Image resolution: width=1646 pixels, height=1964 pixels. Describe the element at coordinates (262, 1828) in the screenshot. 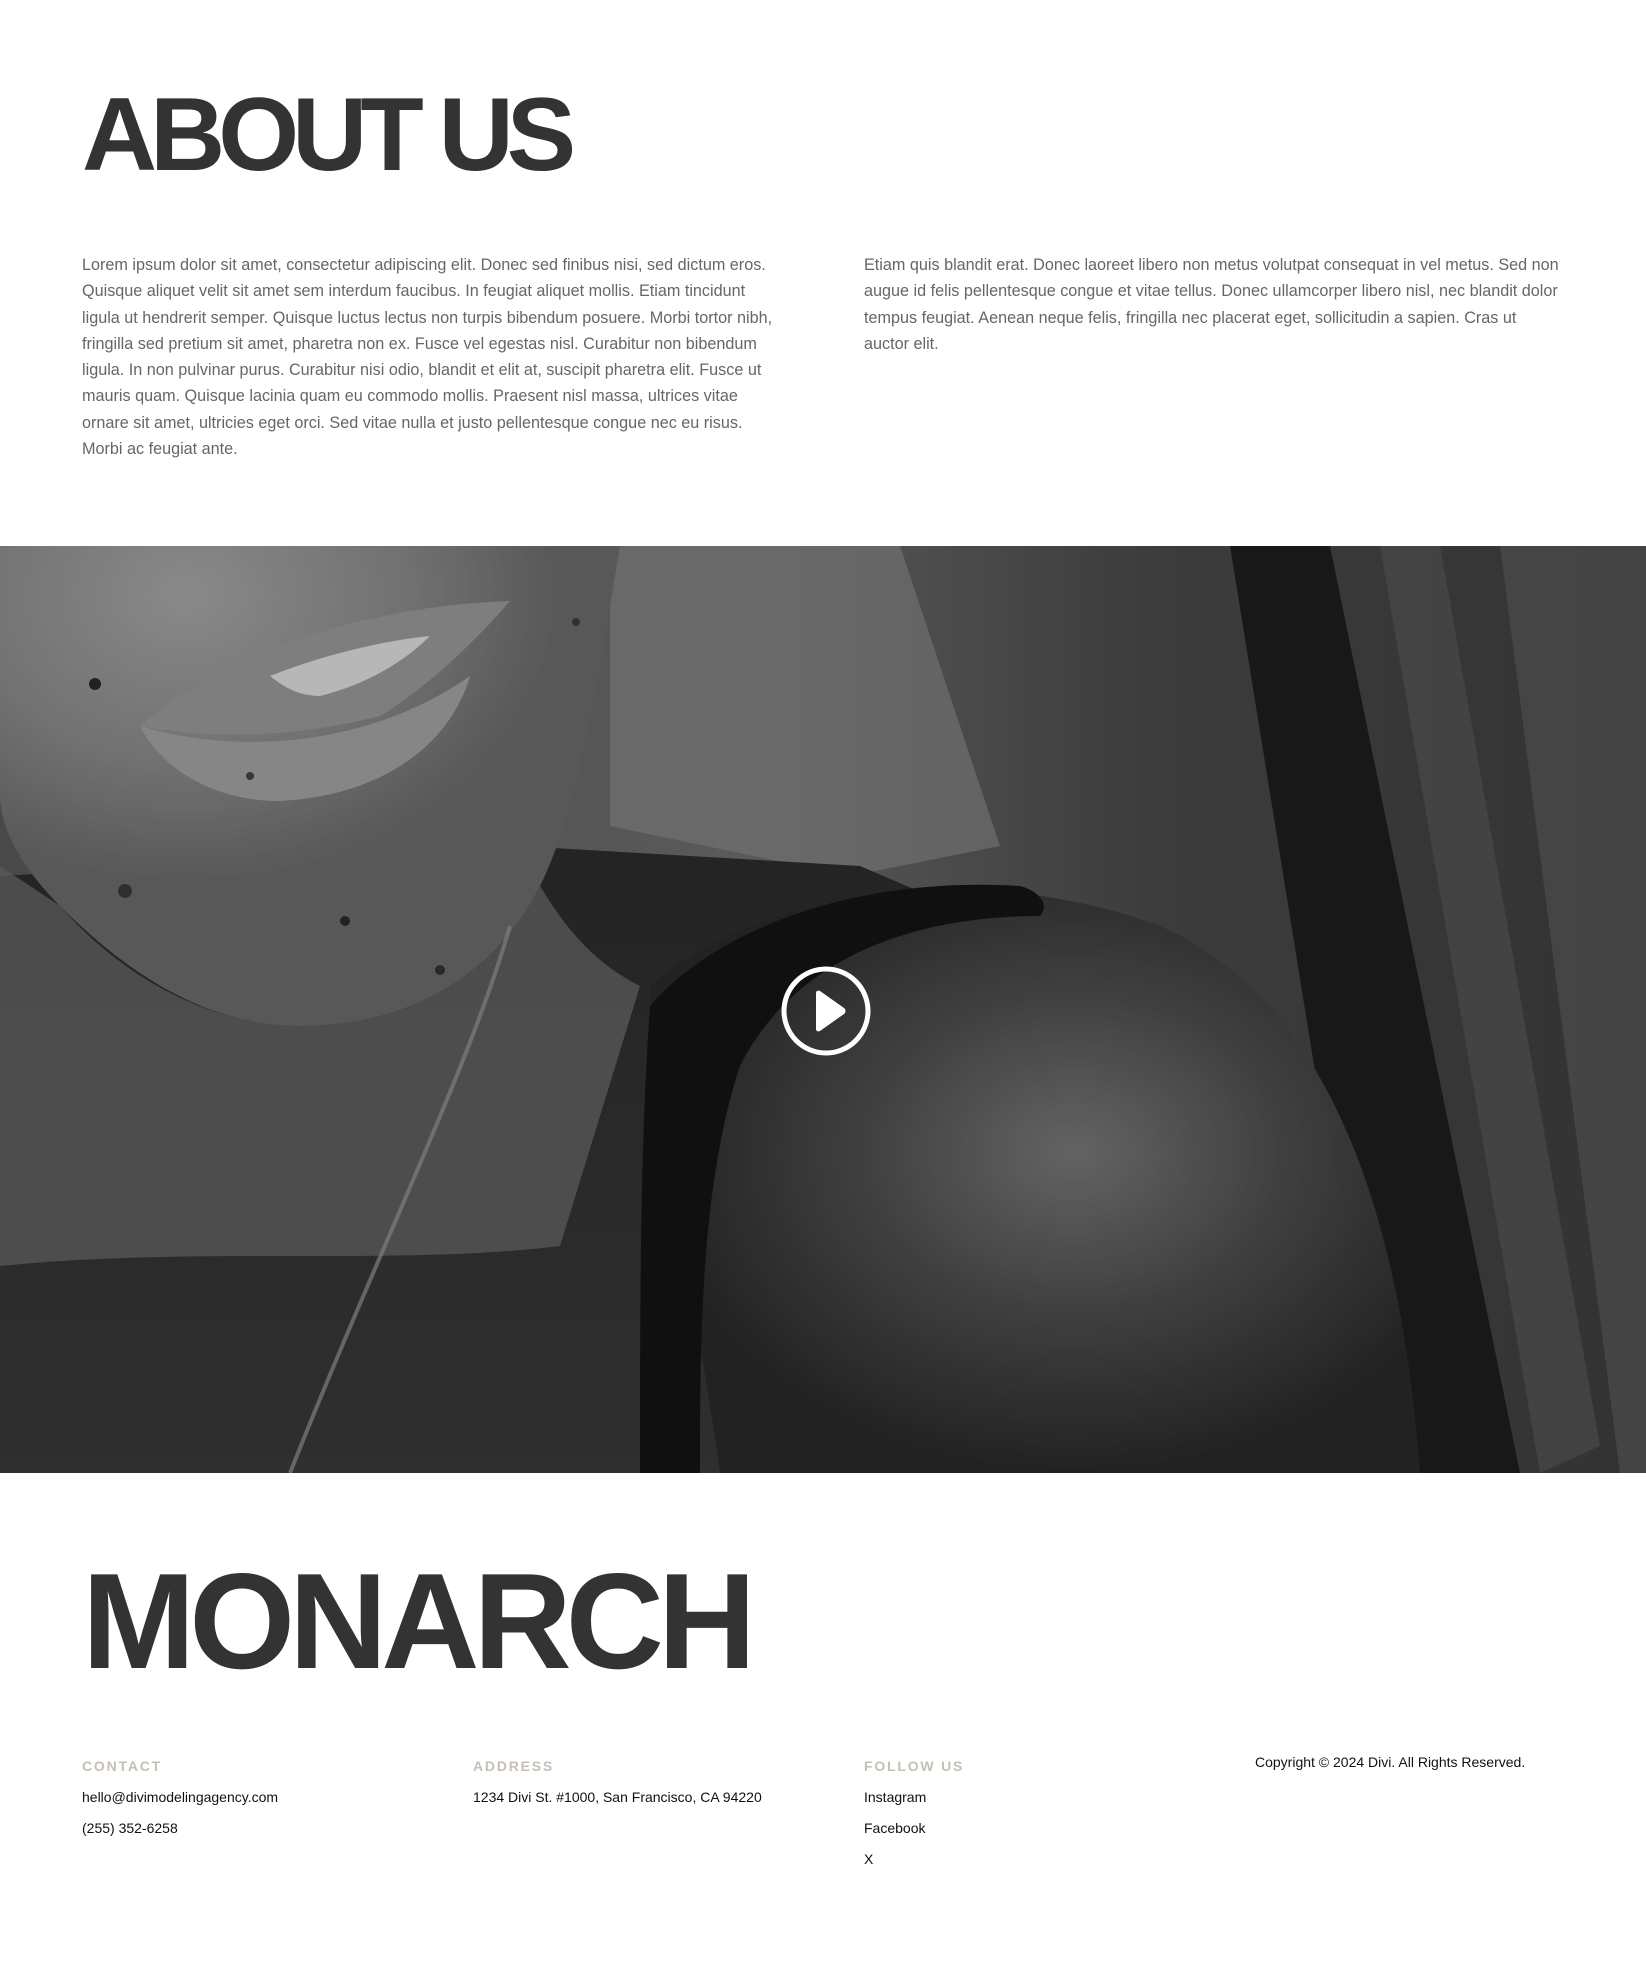

I see `contact-phone-link: (255) 352-6258` at that location.